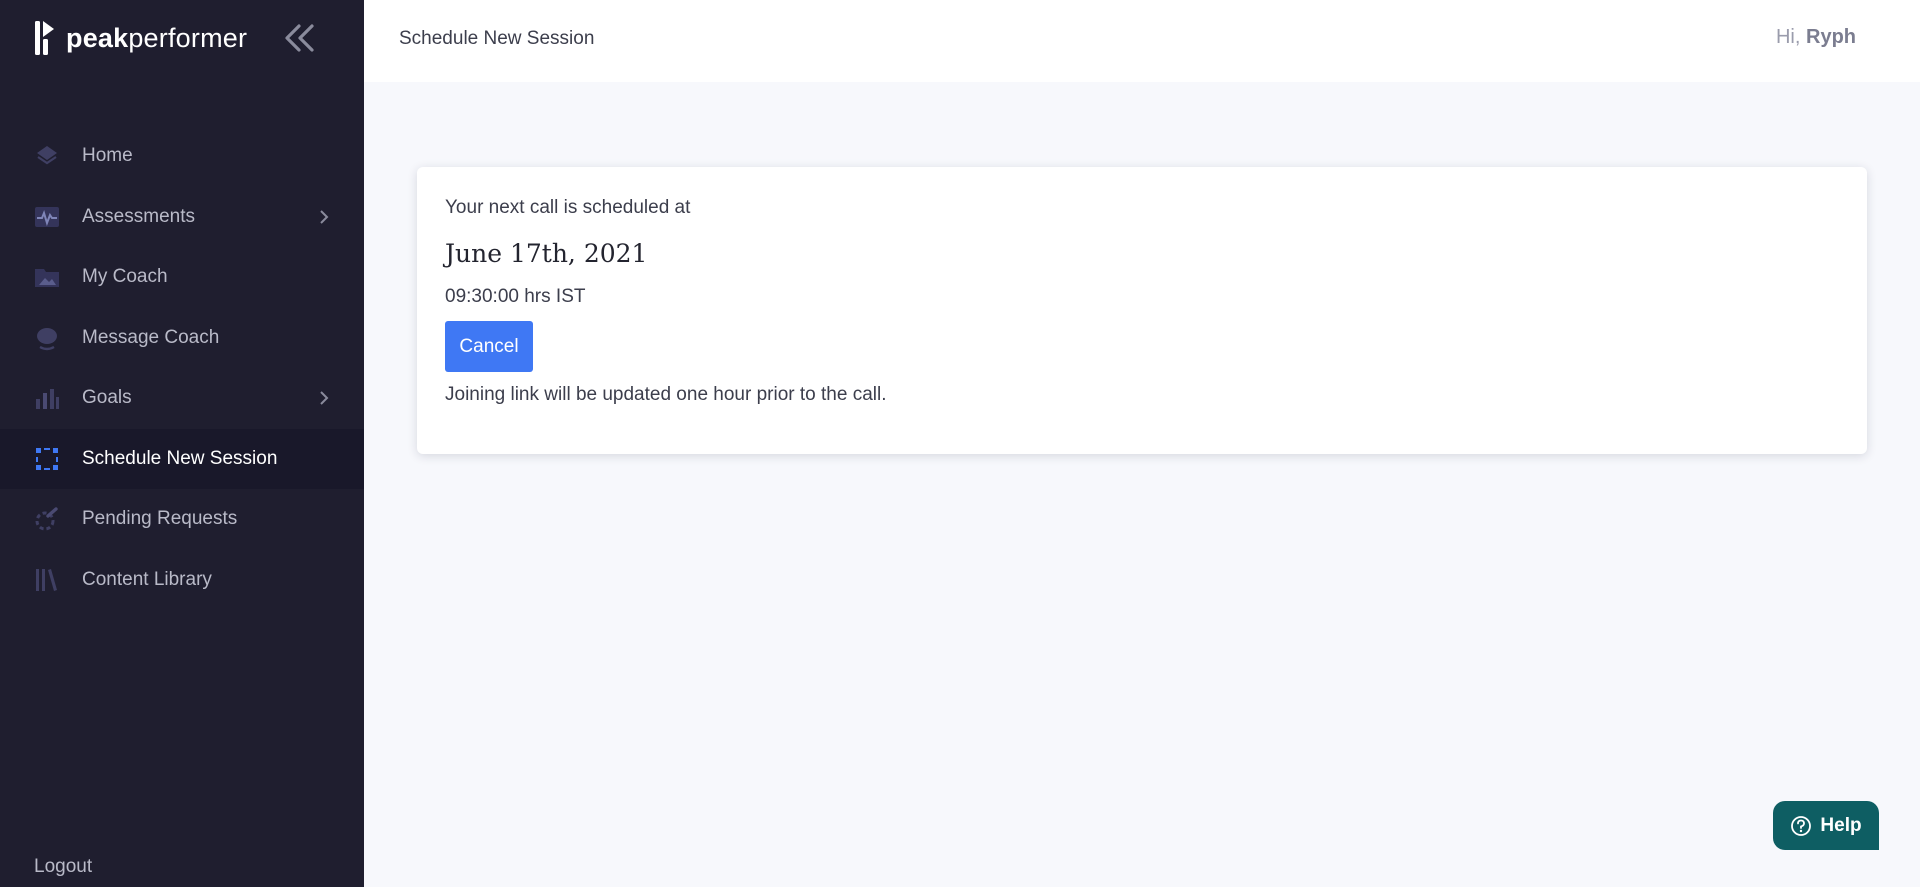  What do you see at coordinates (515, 296) in the screenshot?
I see `session-time: 09:30:00 hrs IST` at bounding box center [515, 296].